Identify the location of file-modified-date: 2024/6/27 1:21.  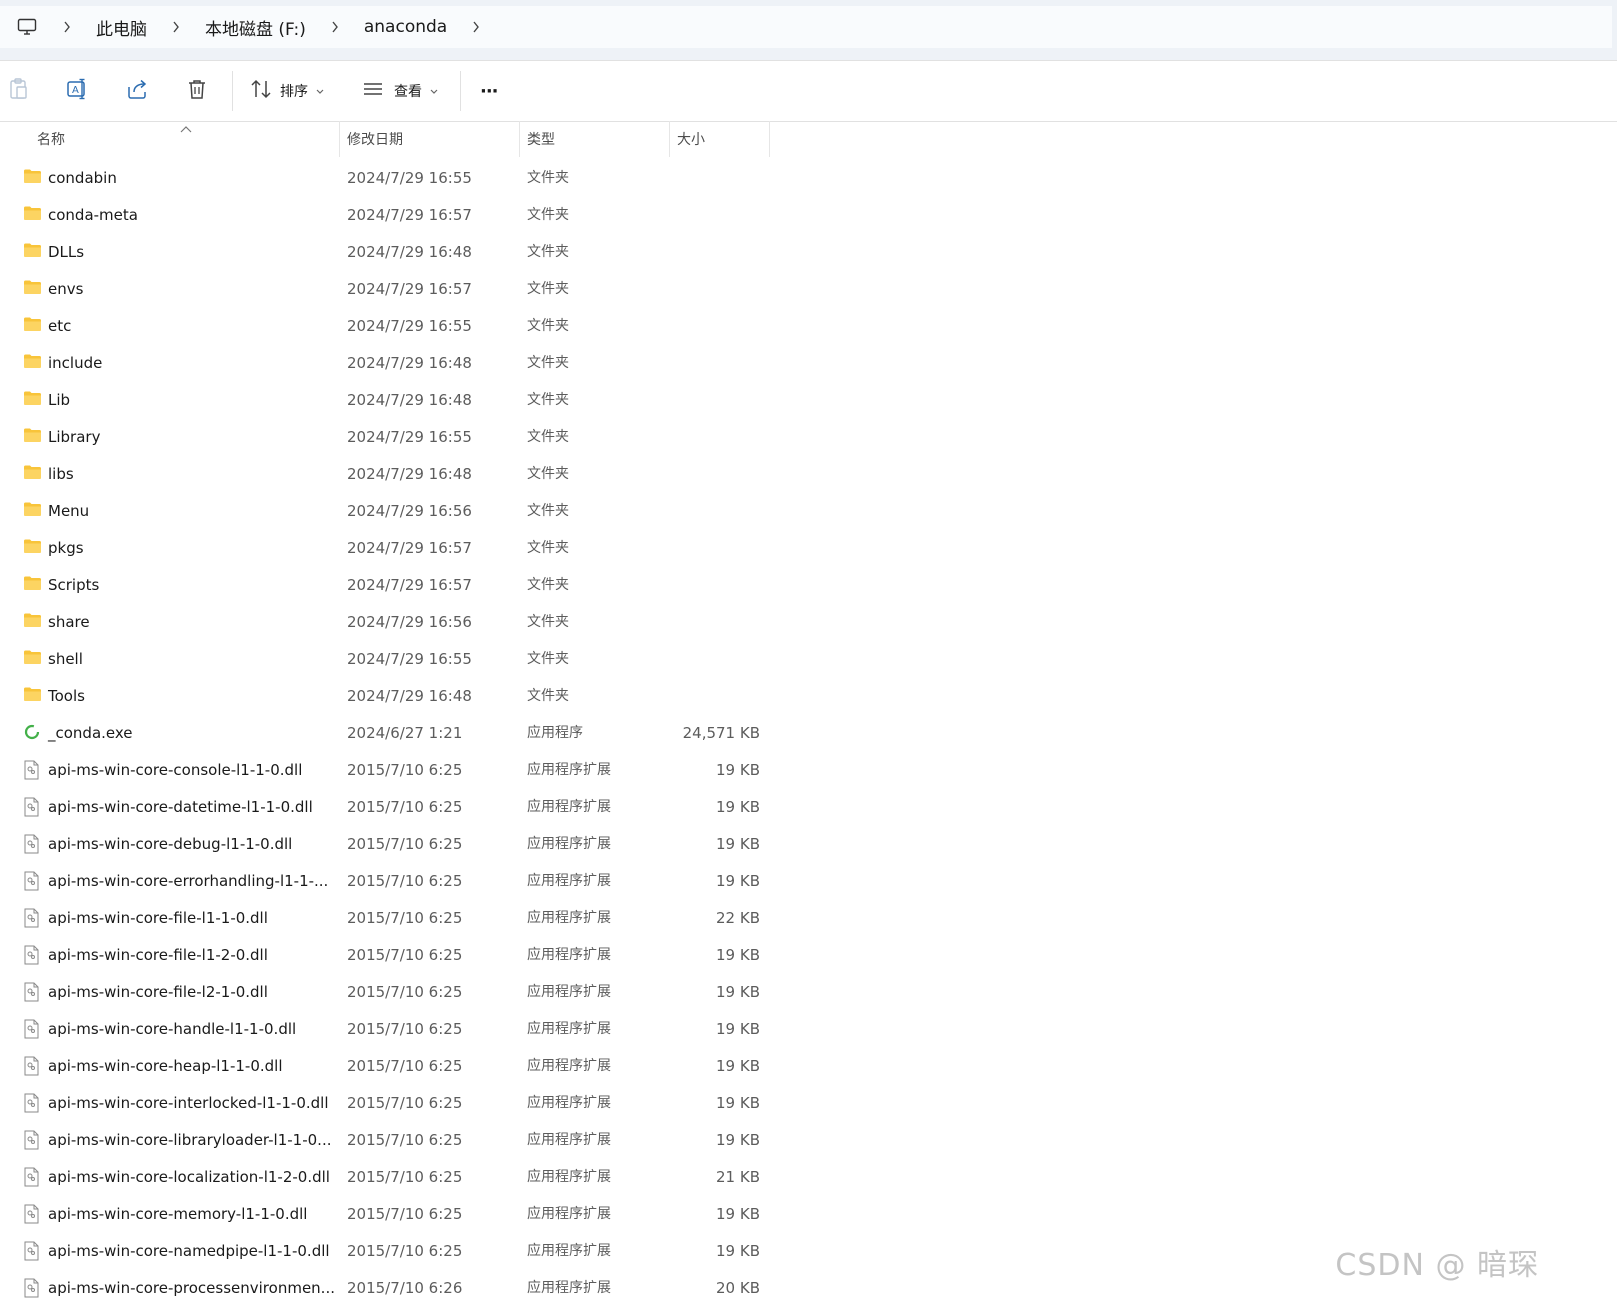
(405, 733).